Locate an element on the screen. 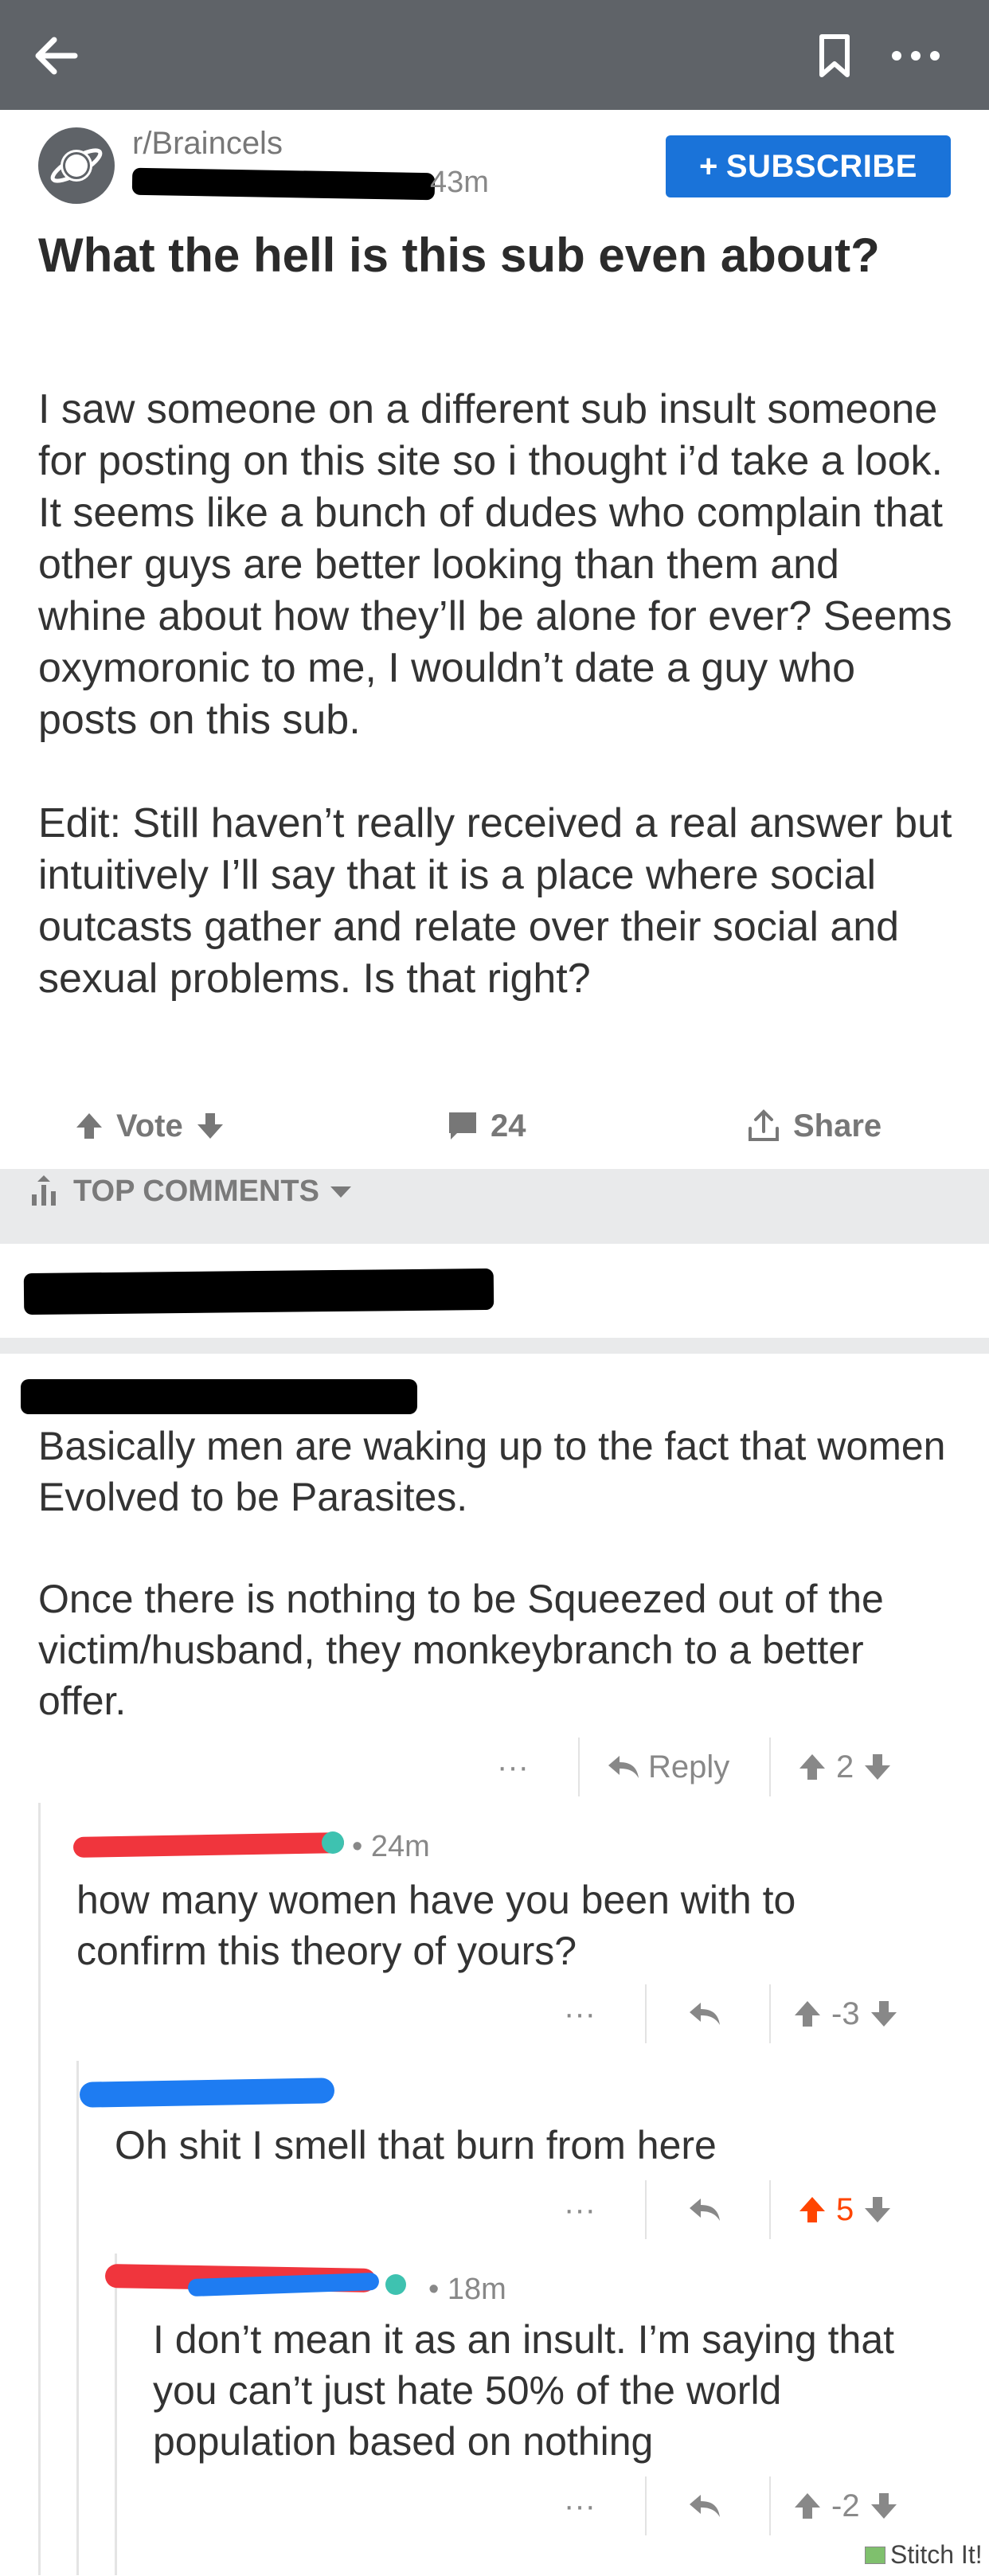 The height and width of the screenshot is (2576, 989). share-button: Share is located at coordinates (813, 1126).